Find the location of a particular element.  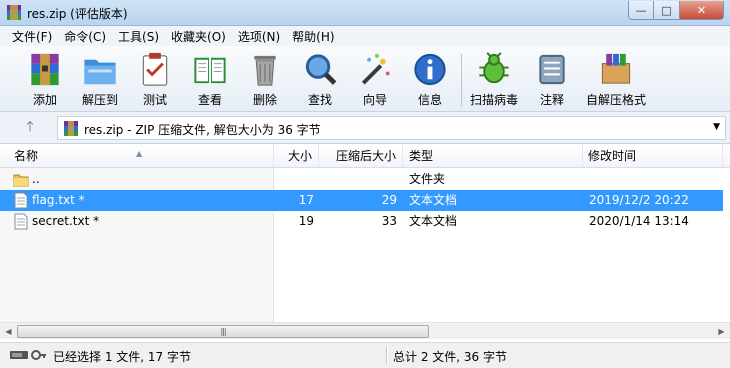

delete-label: 删除 is located at coordinates (264, 100).